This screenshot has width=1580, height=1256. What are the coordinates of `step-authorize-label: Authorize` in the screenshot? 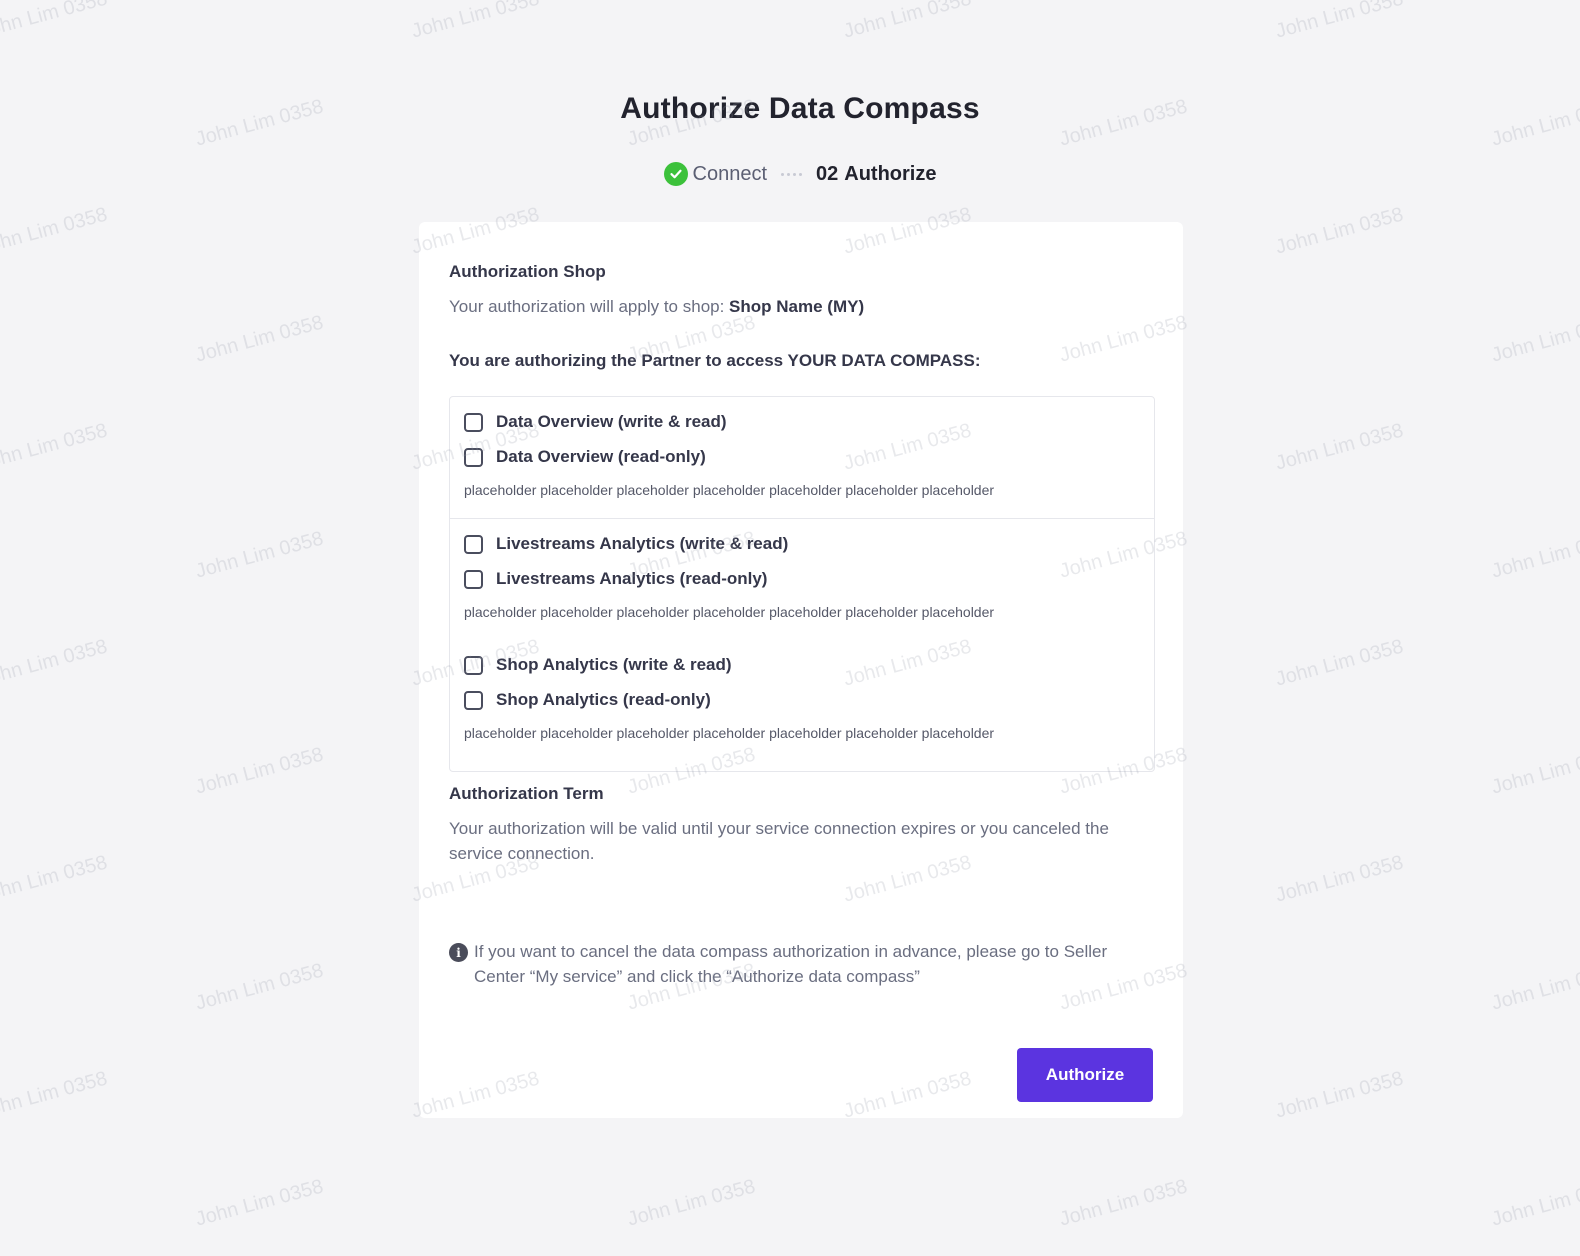 It's located at (890, 173).